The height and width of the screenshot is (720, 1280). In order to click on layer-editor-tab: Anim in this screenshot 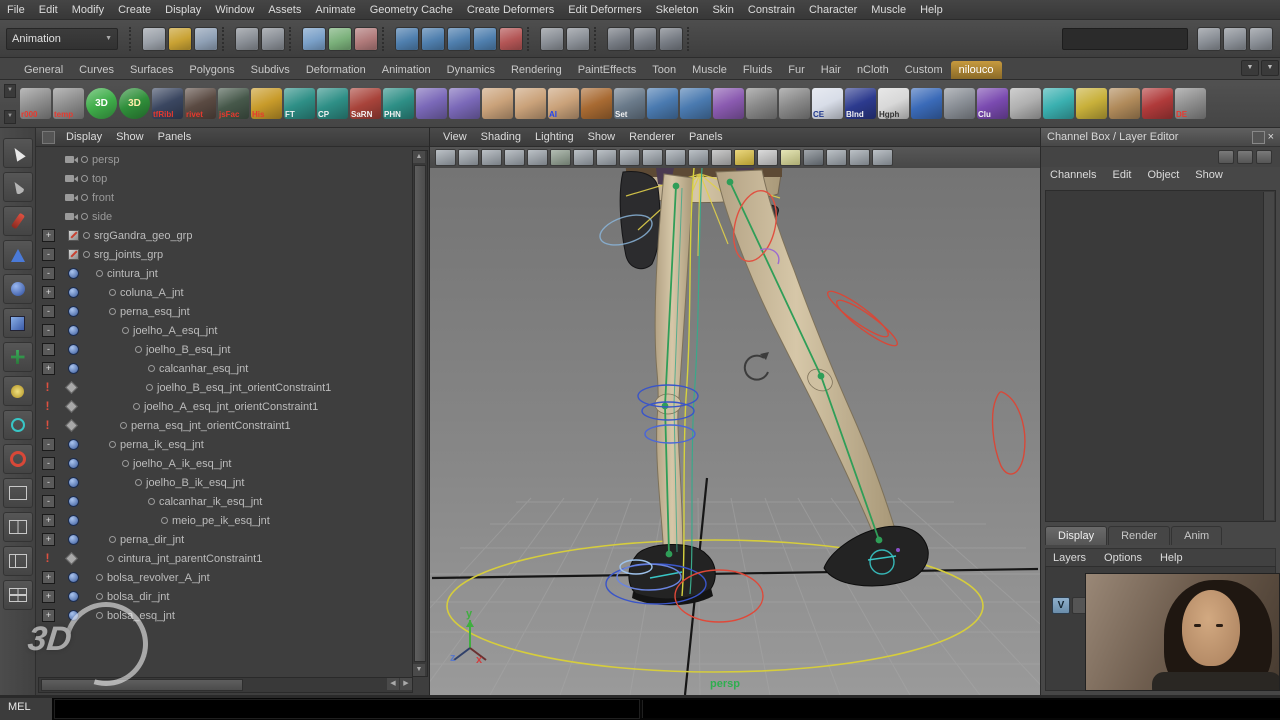, I will do `click(1197, 535)`.